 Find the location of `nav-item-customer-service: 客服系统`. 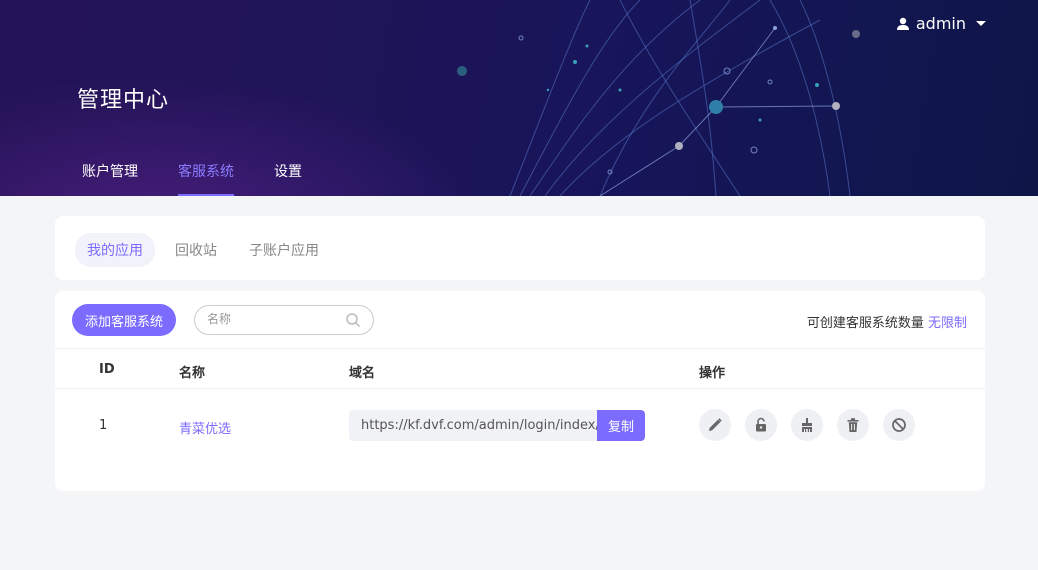

nav-item-customer-service: 客服系统 is located at coordinates (206, 178).